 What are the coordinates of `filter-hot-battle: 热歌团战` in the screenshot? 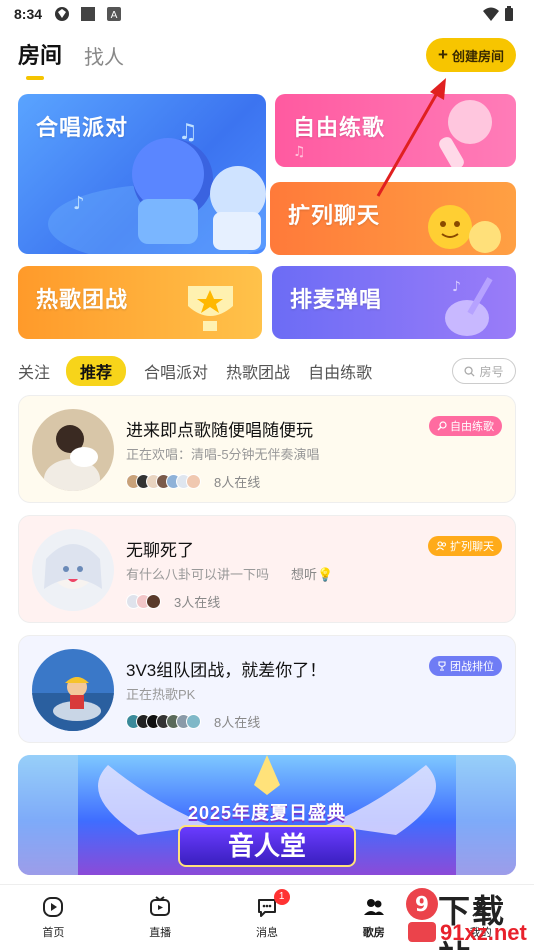 It's located at (258, 371).